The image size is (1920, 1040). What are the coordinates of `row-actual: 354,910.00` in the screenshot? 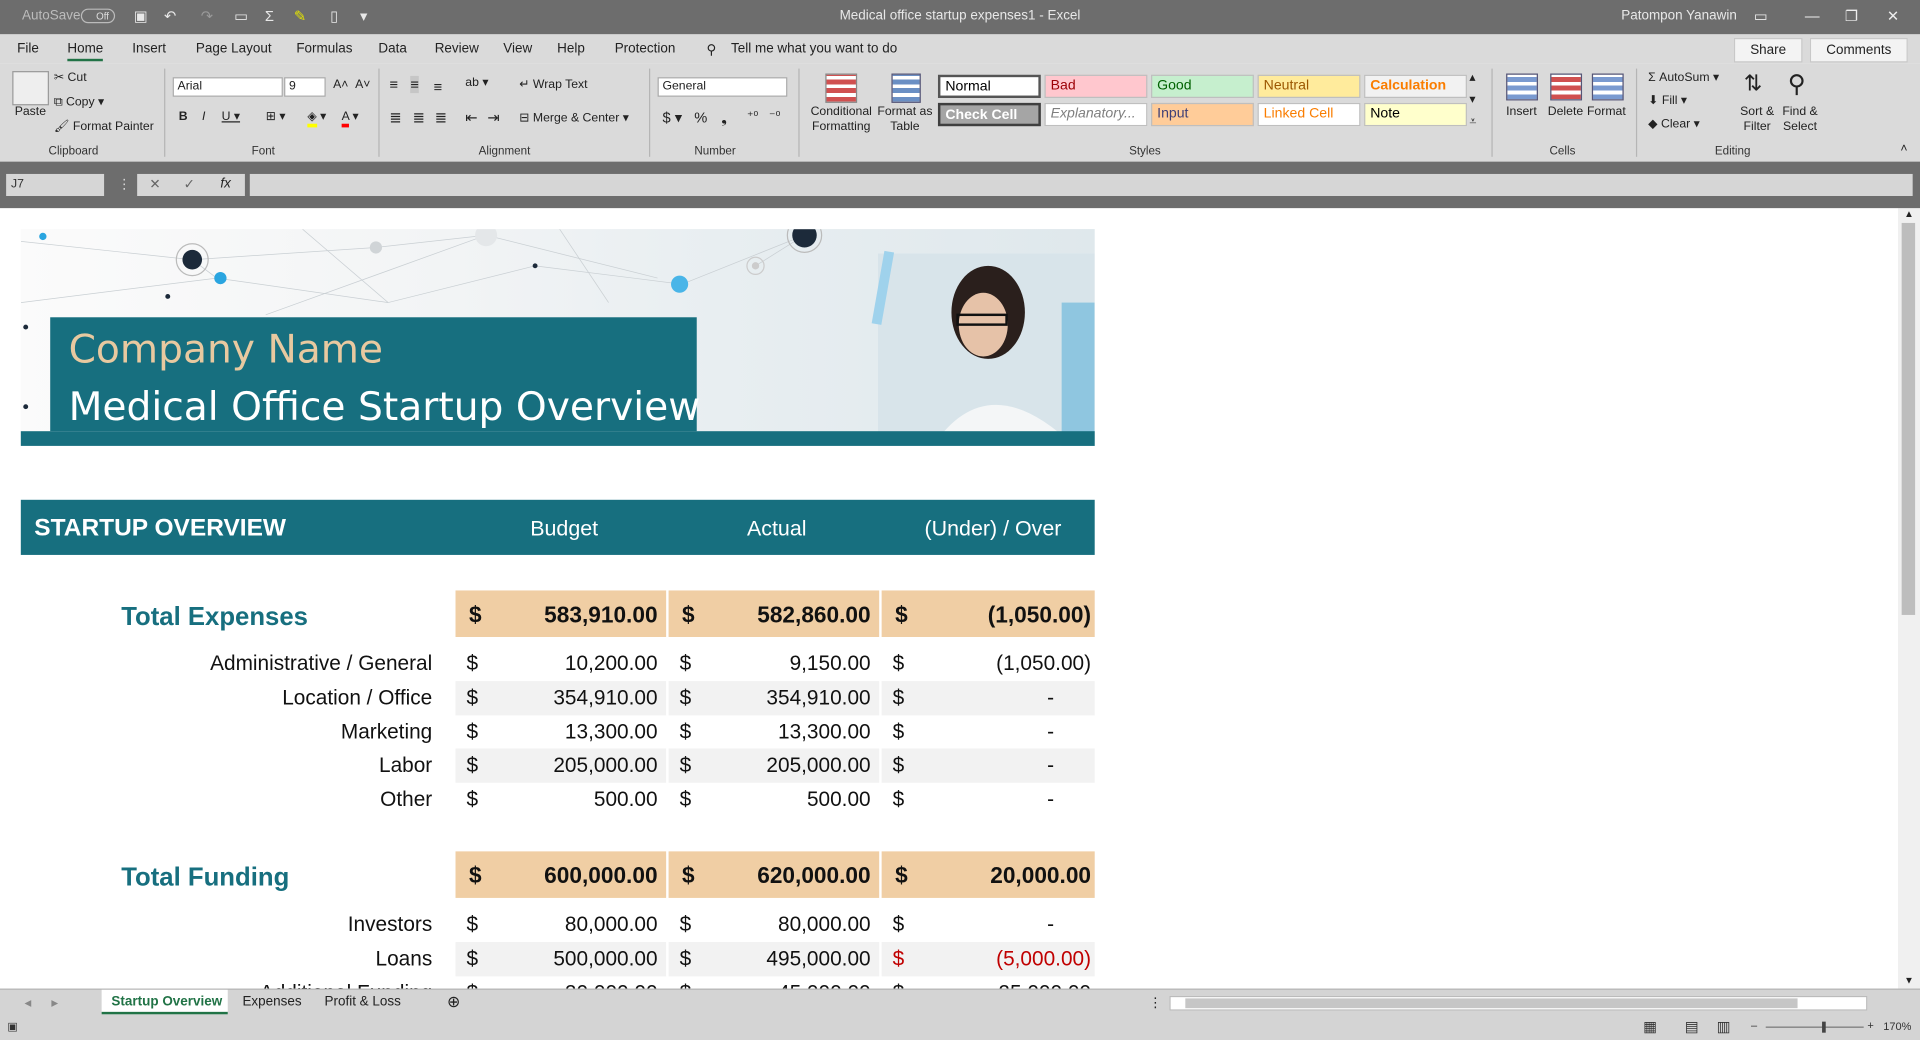 It's located at (772, 698).